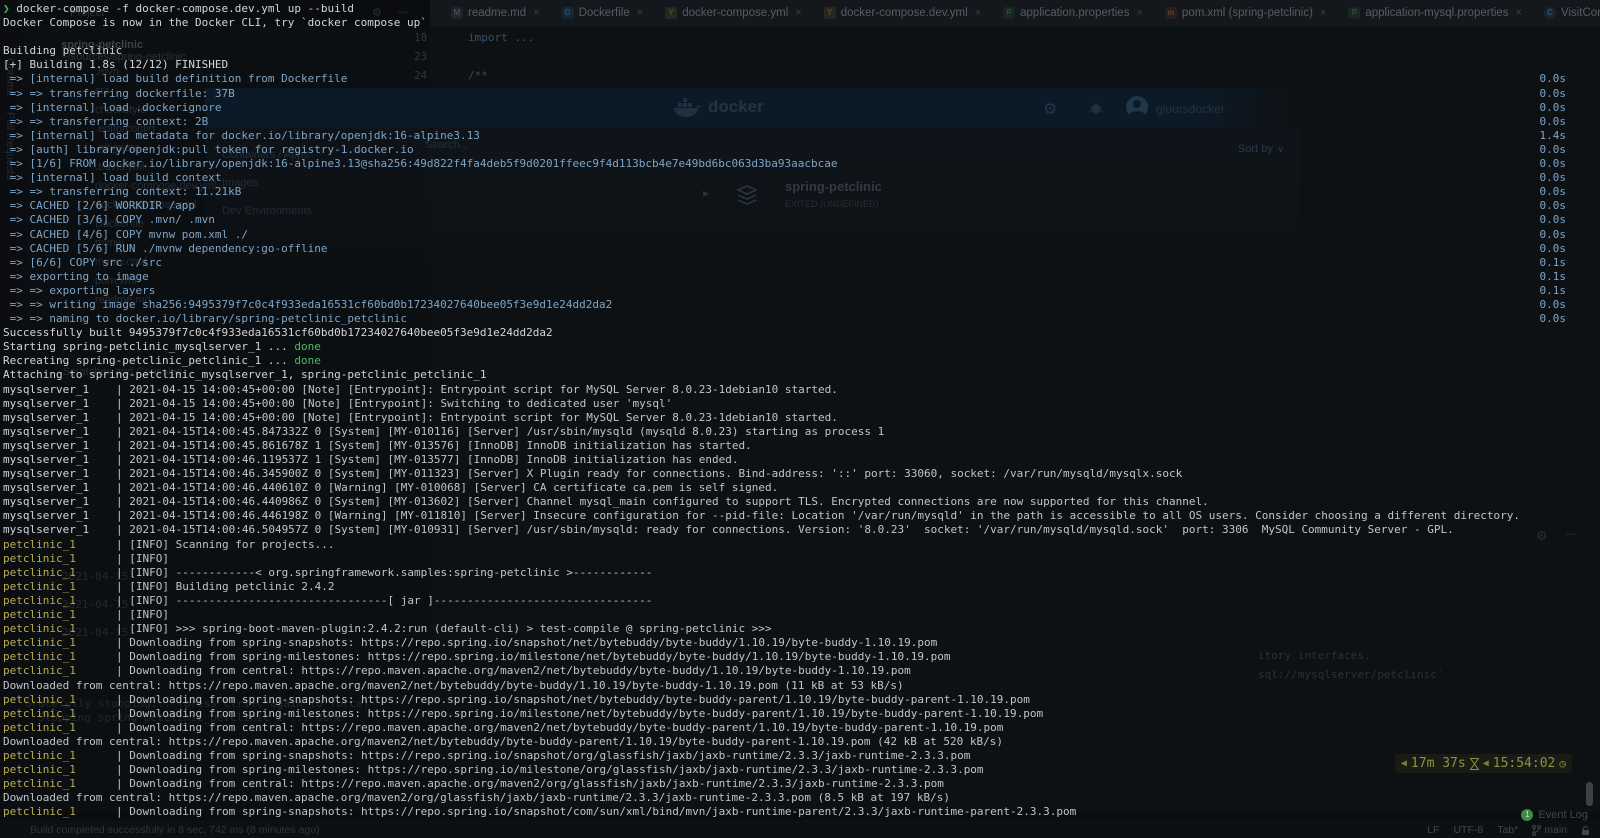 This screenshot has width=1600, height=838. Describe the element at coordinates (1555, 830) in the screenshot. I see `git-branch-name: main` at that location.